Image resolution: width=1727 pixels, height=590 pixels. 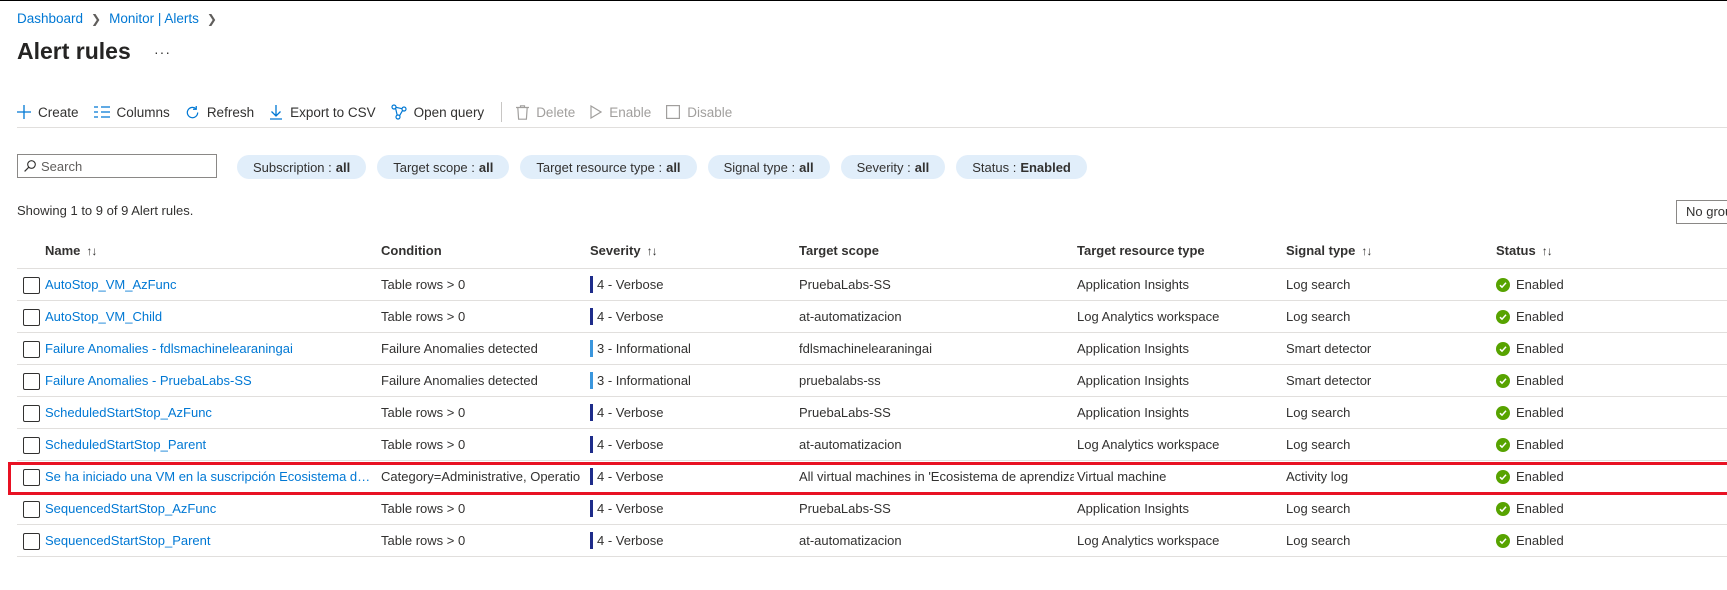 I want to click on export-csv-button: Export to CSV, so click(x=322, y=112).